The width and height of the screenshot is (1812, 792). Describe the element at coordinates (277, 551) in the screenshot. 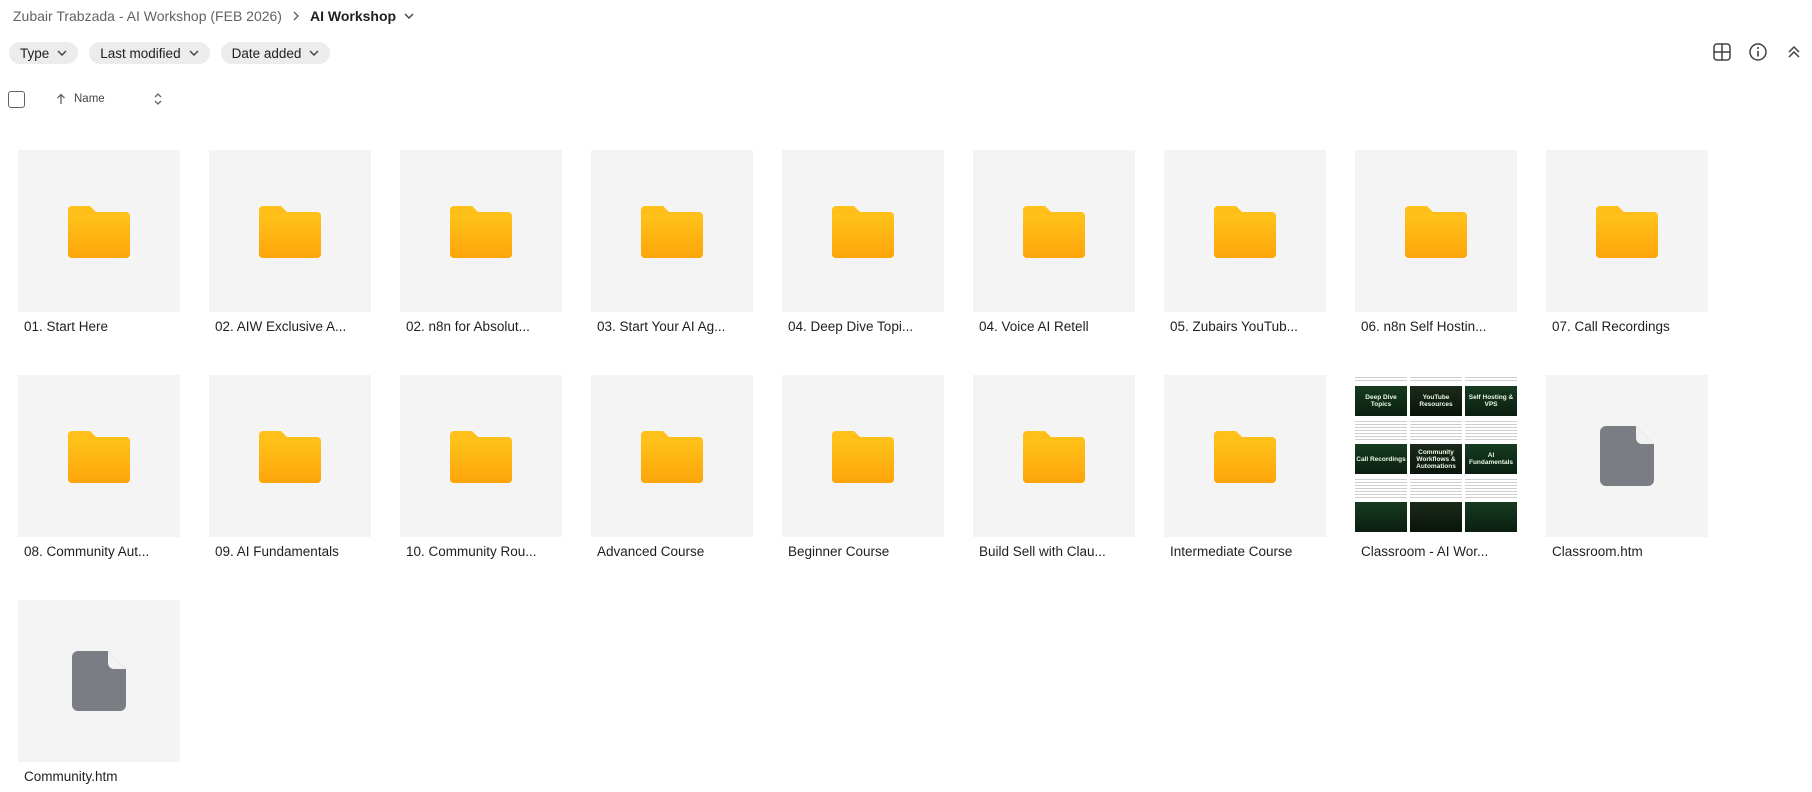

I see `item-name: 09. AI Fundamentals` at that location.